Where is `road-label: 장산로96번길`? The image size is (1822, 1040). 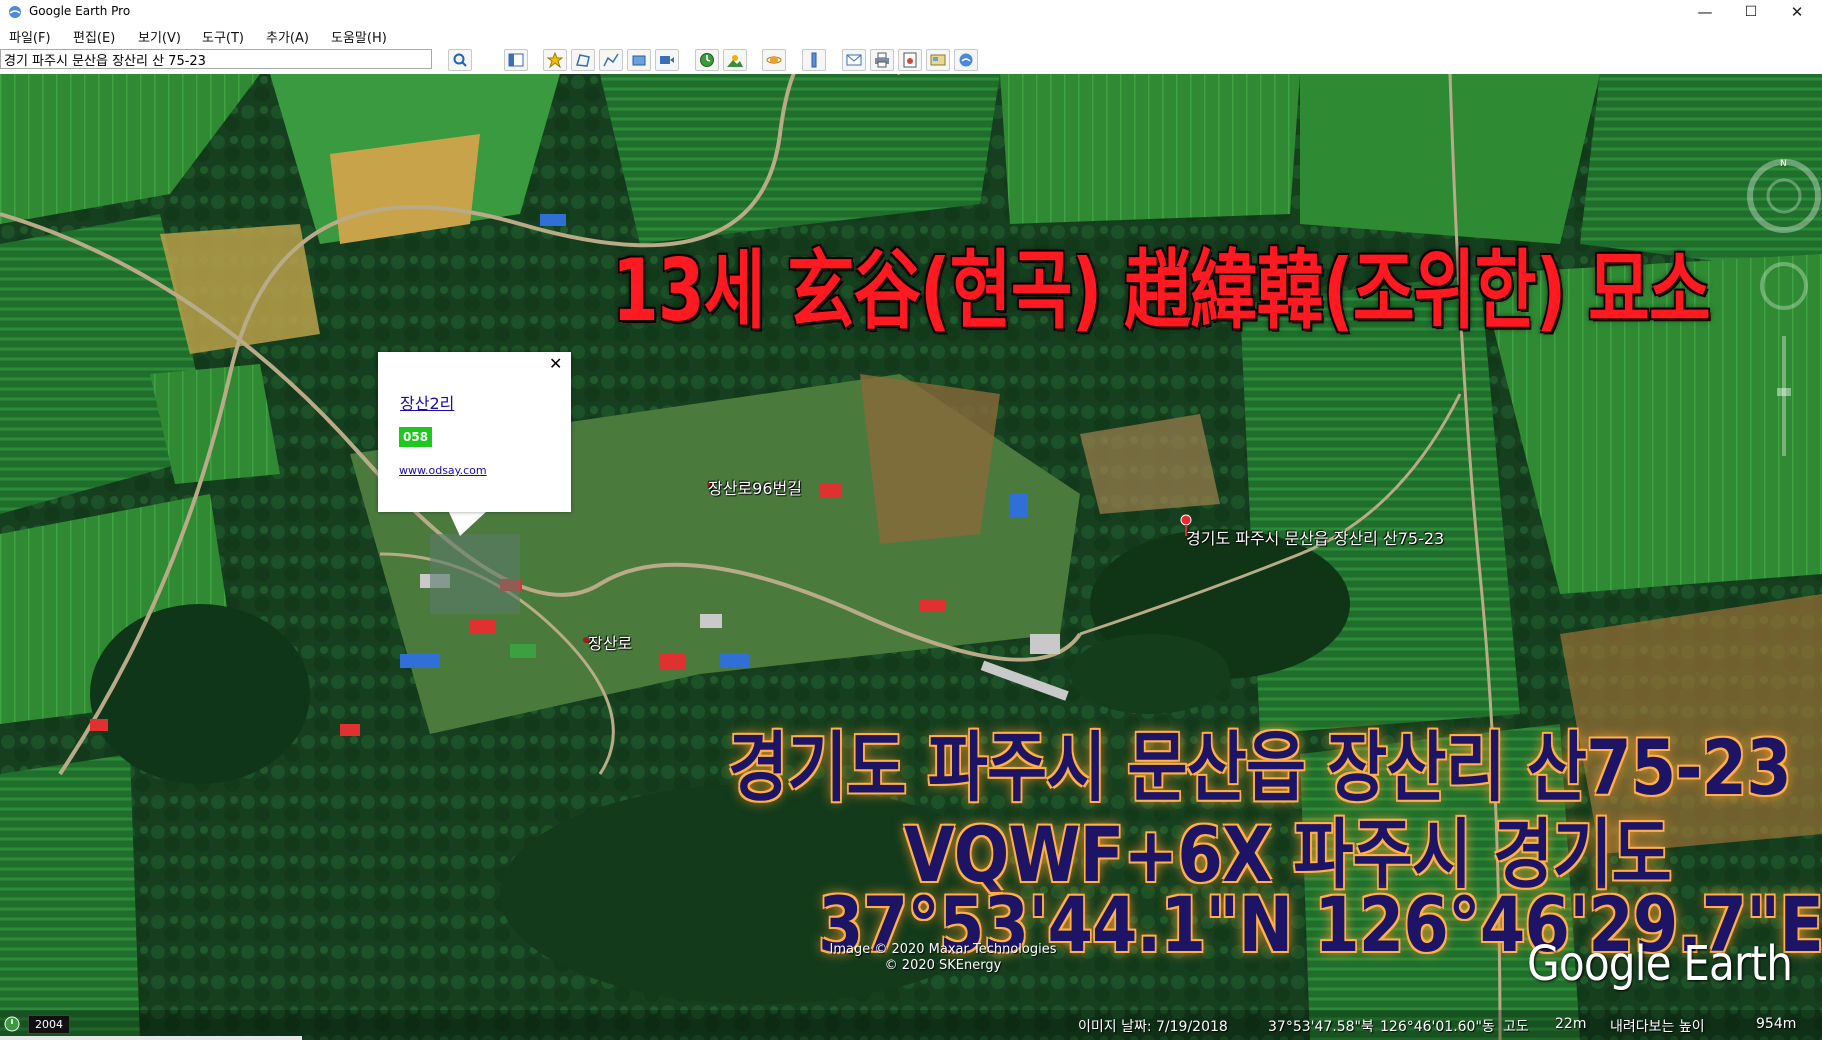 road-label: 장산로96번길 is located at coordinates (755, 488).